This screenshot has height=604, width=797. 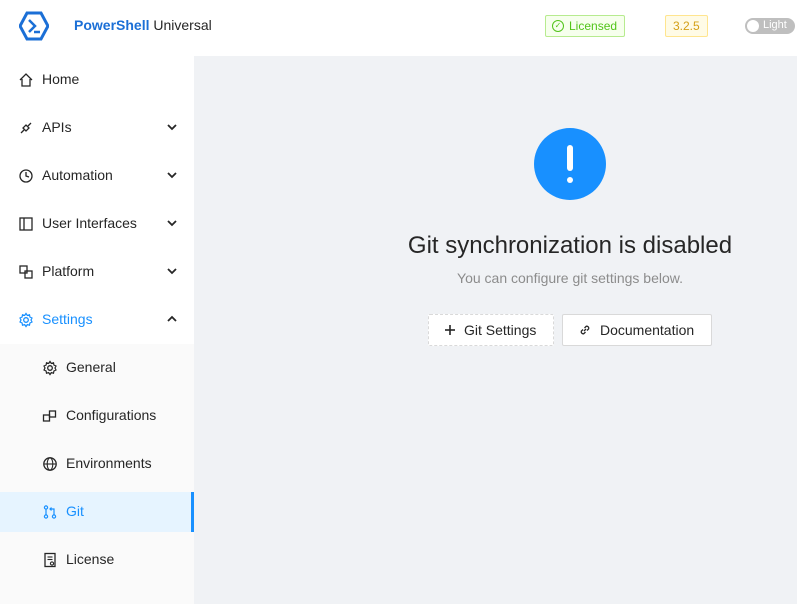 I want to click on sidebar-item-label: Platform, so click(x=68, y=271).